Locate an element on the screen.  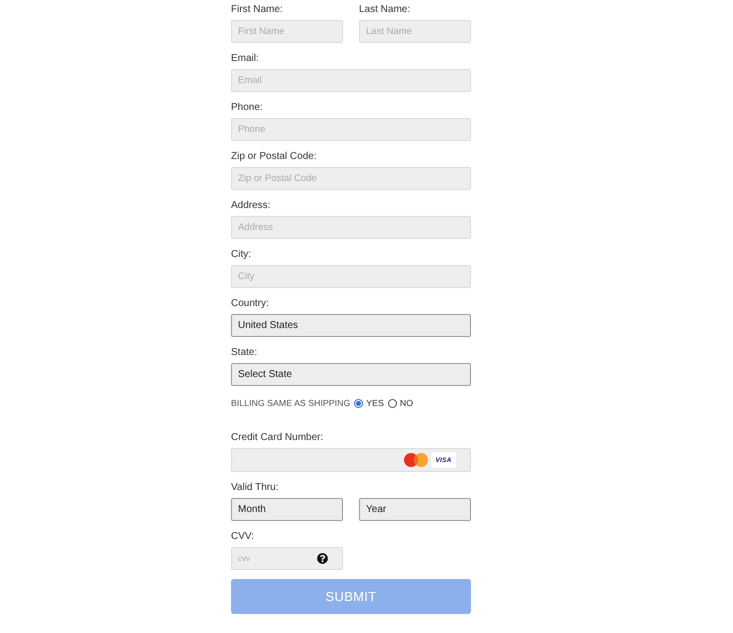
mastercard-logo is located at coordinates (416, 460).